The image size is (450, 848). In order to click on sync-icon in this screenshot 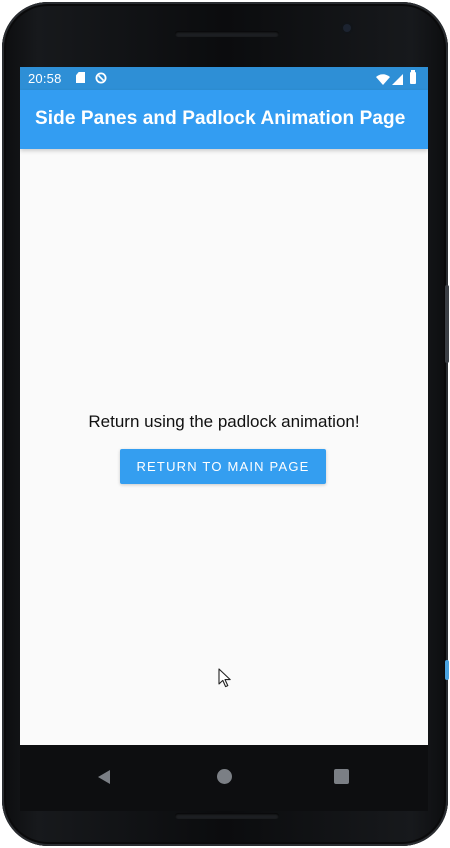, I will do `click(101, 78)`.